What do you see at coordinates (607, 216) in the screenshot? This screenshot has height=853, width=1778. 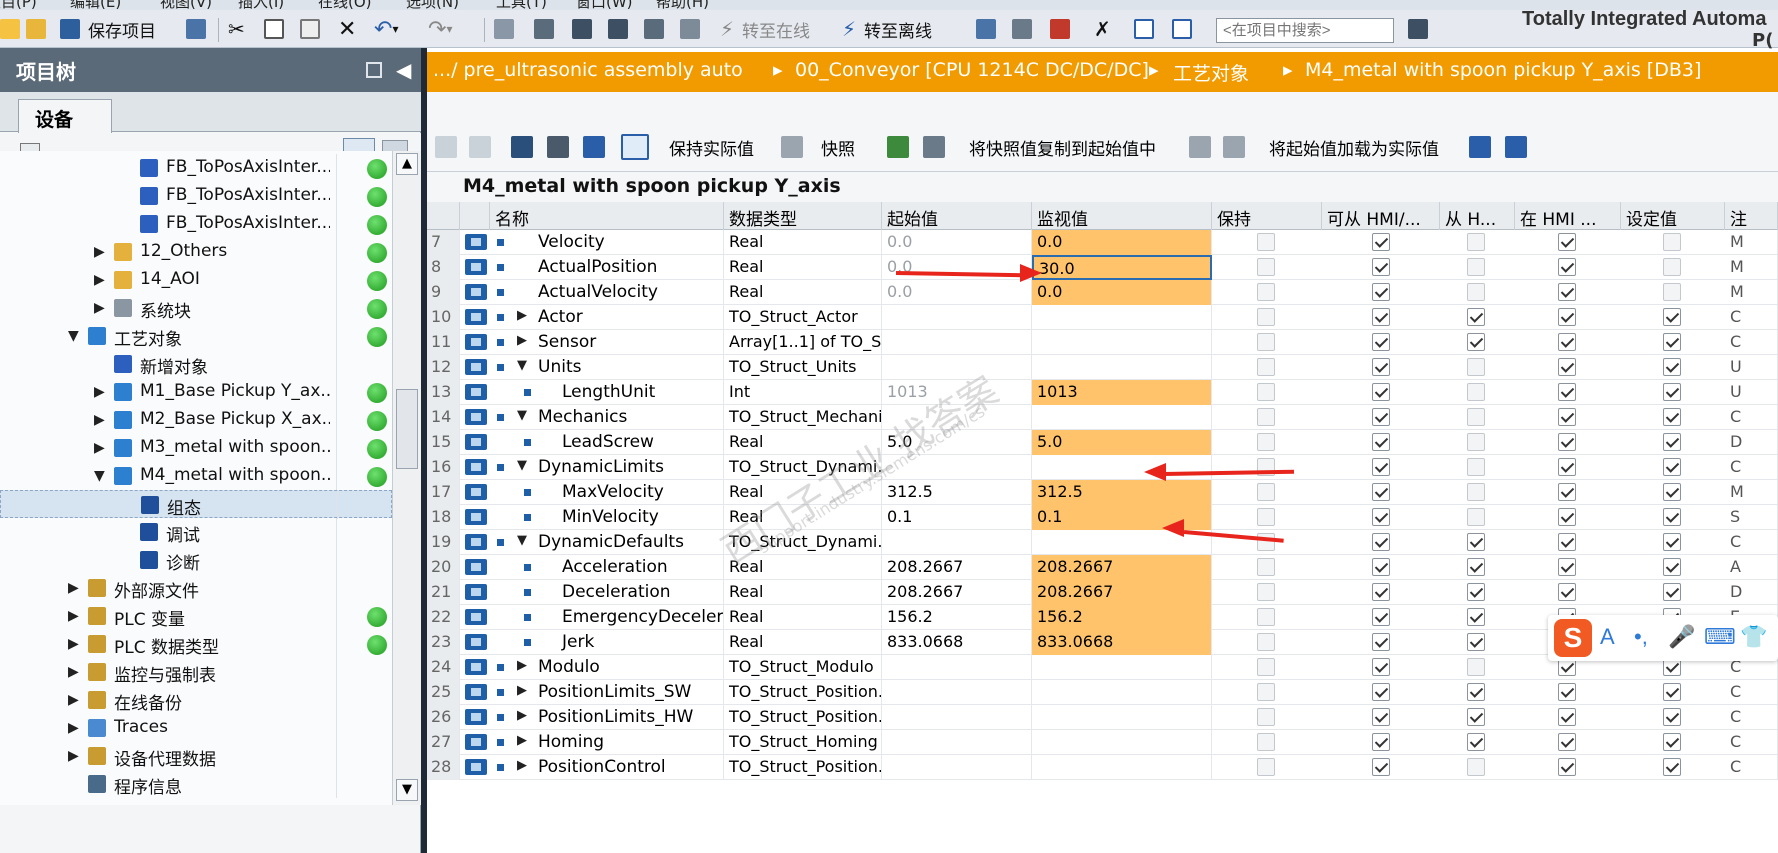 I see `header-name: 名称` at bounding box center [607, 216].